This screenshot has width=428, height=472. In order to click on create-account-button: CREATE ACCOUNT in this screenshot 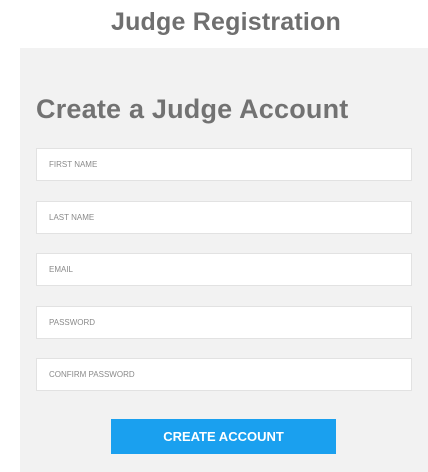, I will do `click(223, 436)`.